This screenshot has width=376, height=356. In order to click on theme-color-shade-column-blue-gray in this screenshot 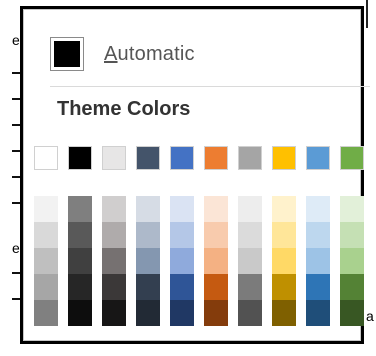, I will do `click(148, 261)`.